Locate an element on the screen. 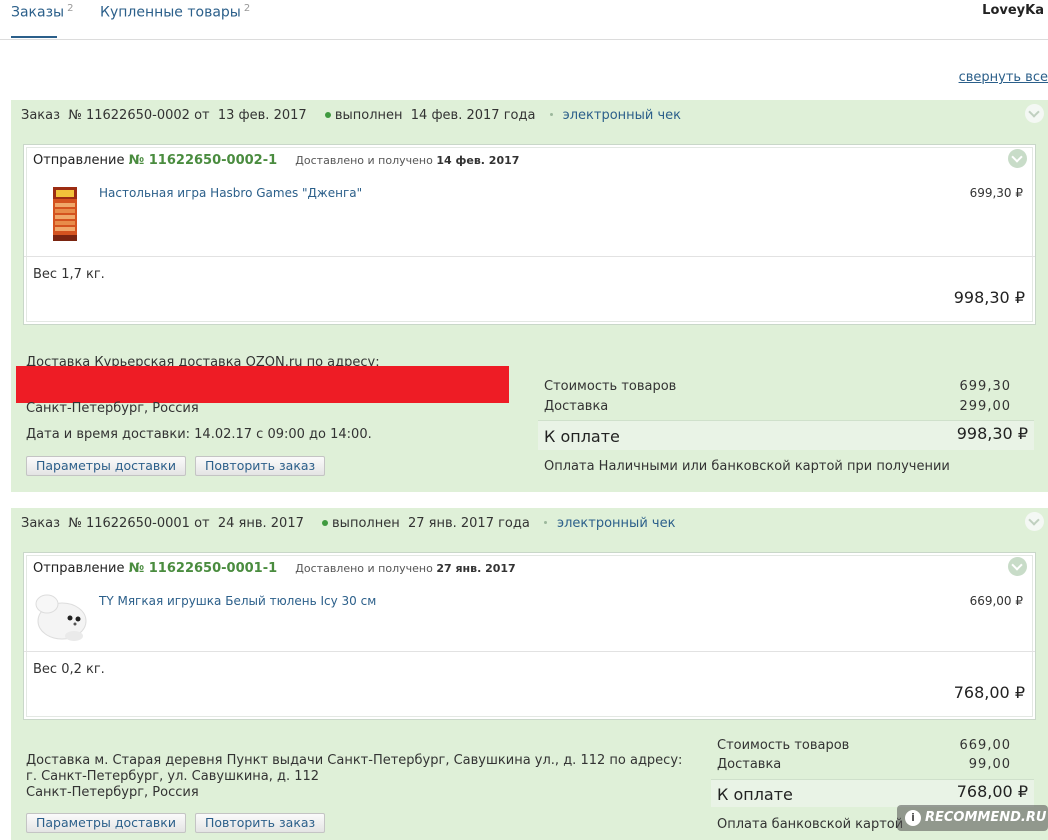  tab-purchased: Купленные товары 2 is located at coordinates (175, 12).